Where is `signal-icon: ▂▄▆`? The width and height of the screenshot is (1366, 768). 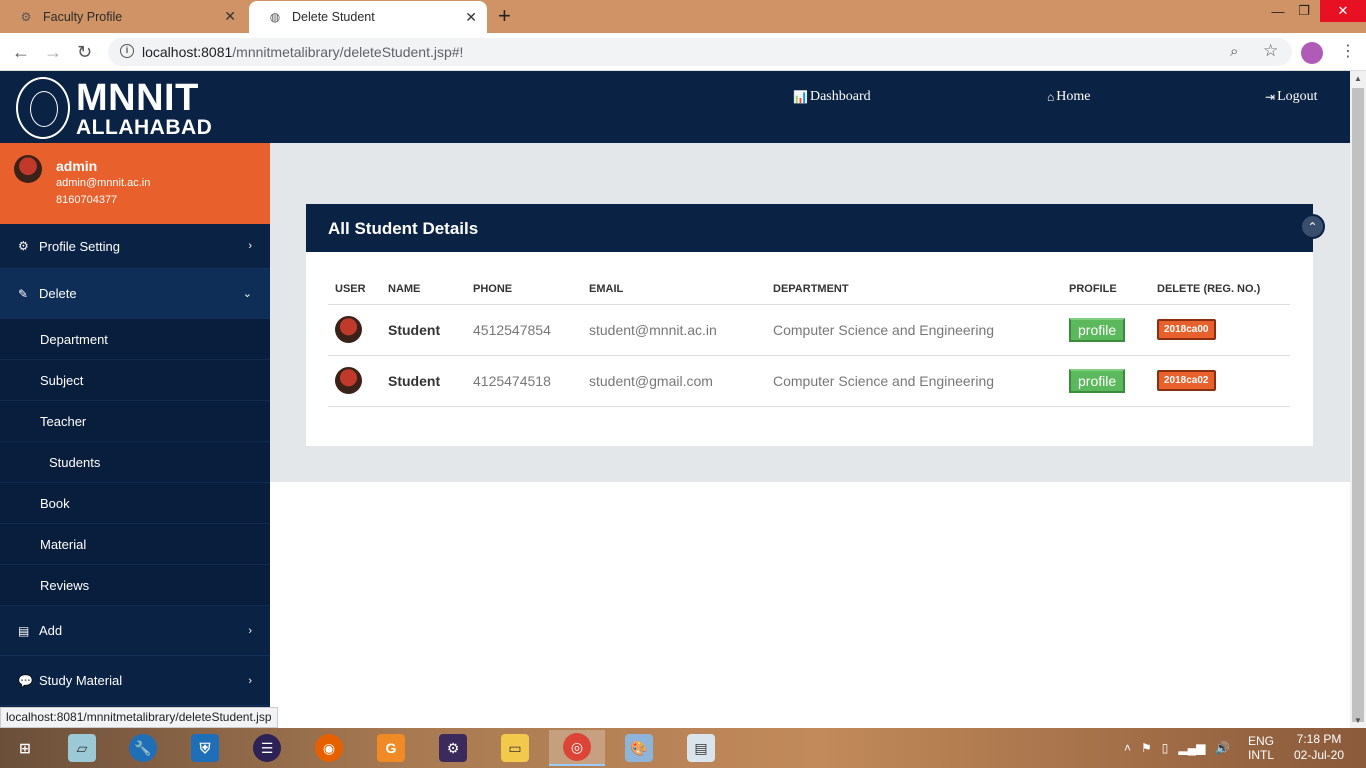 signal-icon: ▂▄▆ is located at coordinates (1191, 748).